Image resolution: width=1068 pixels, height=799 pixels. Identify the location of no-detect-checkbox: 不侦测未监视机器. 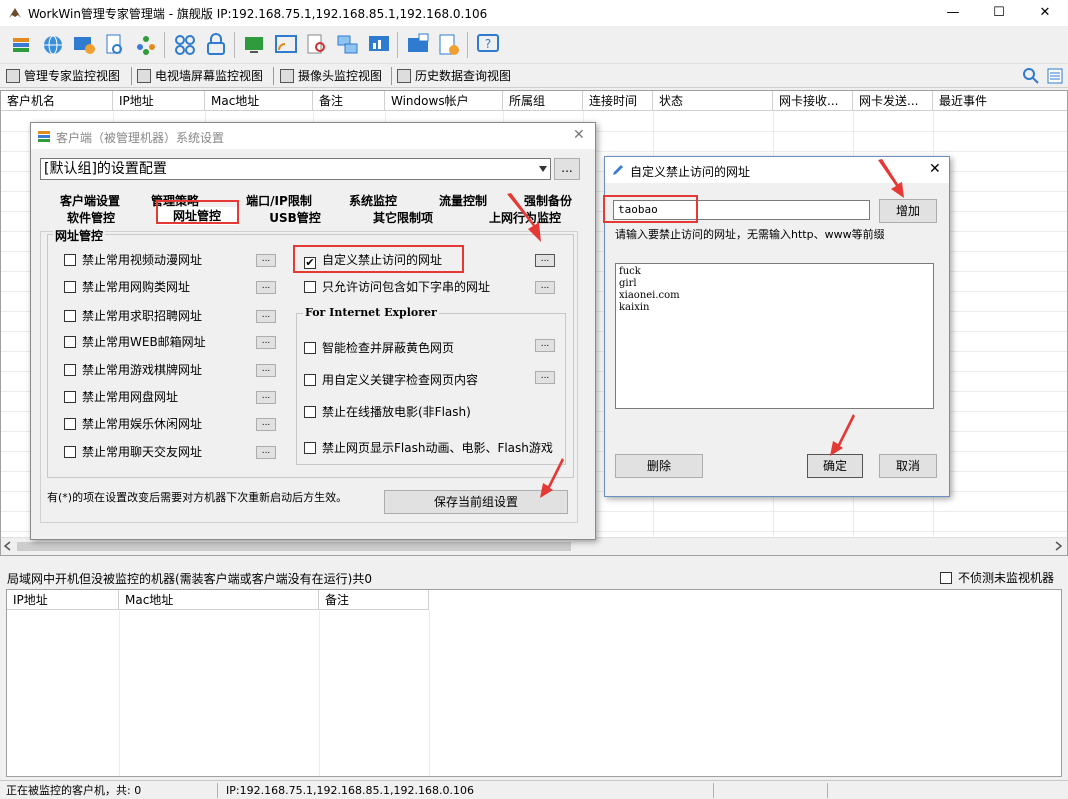
(997, 578).